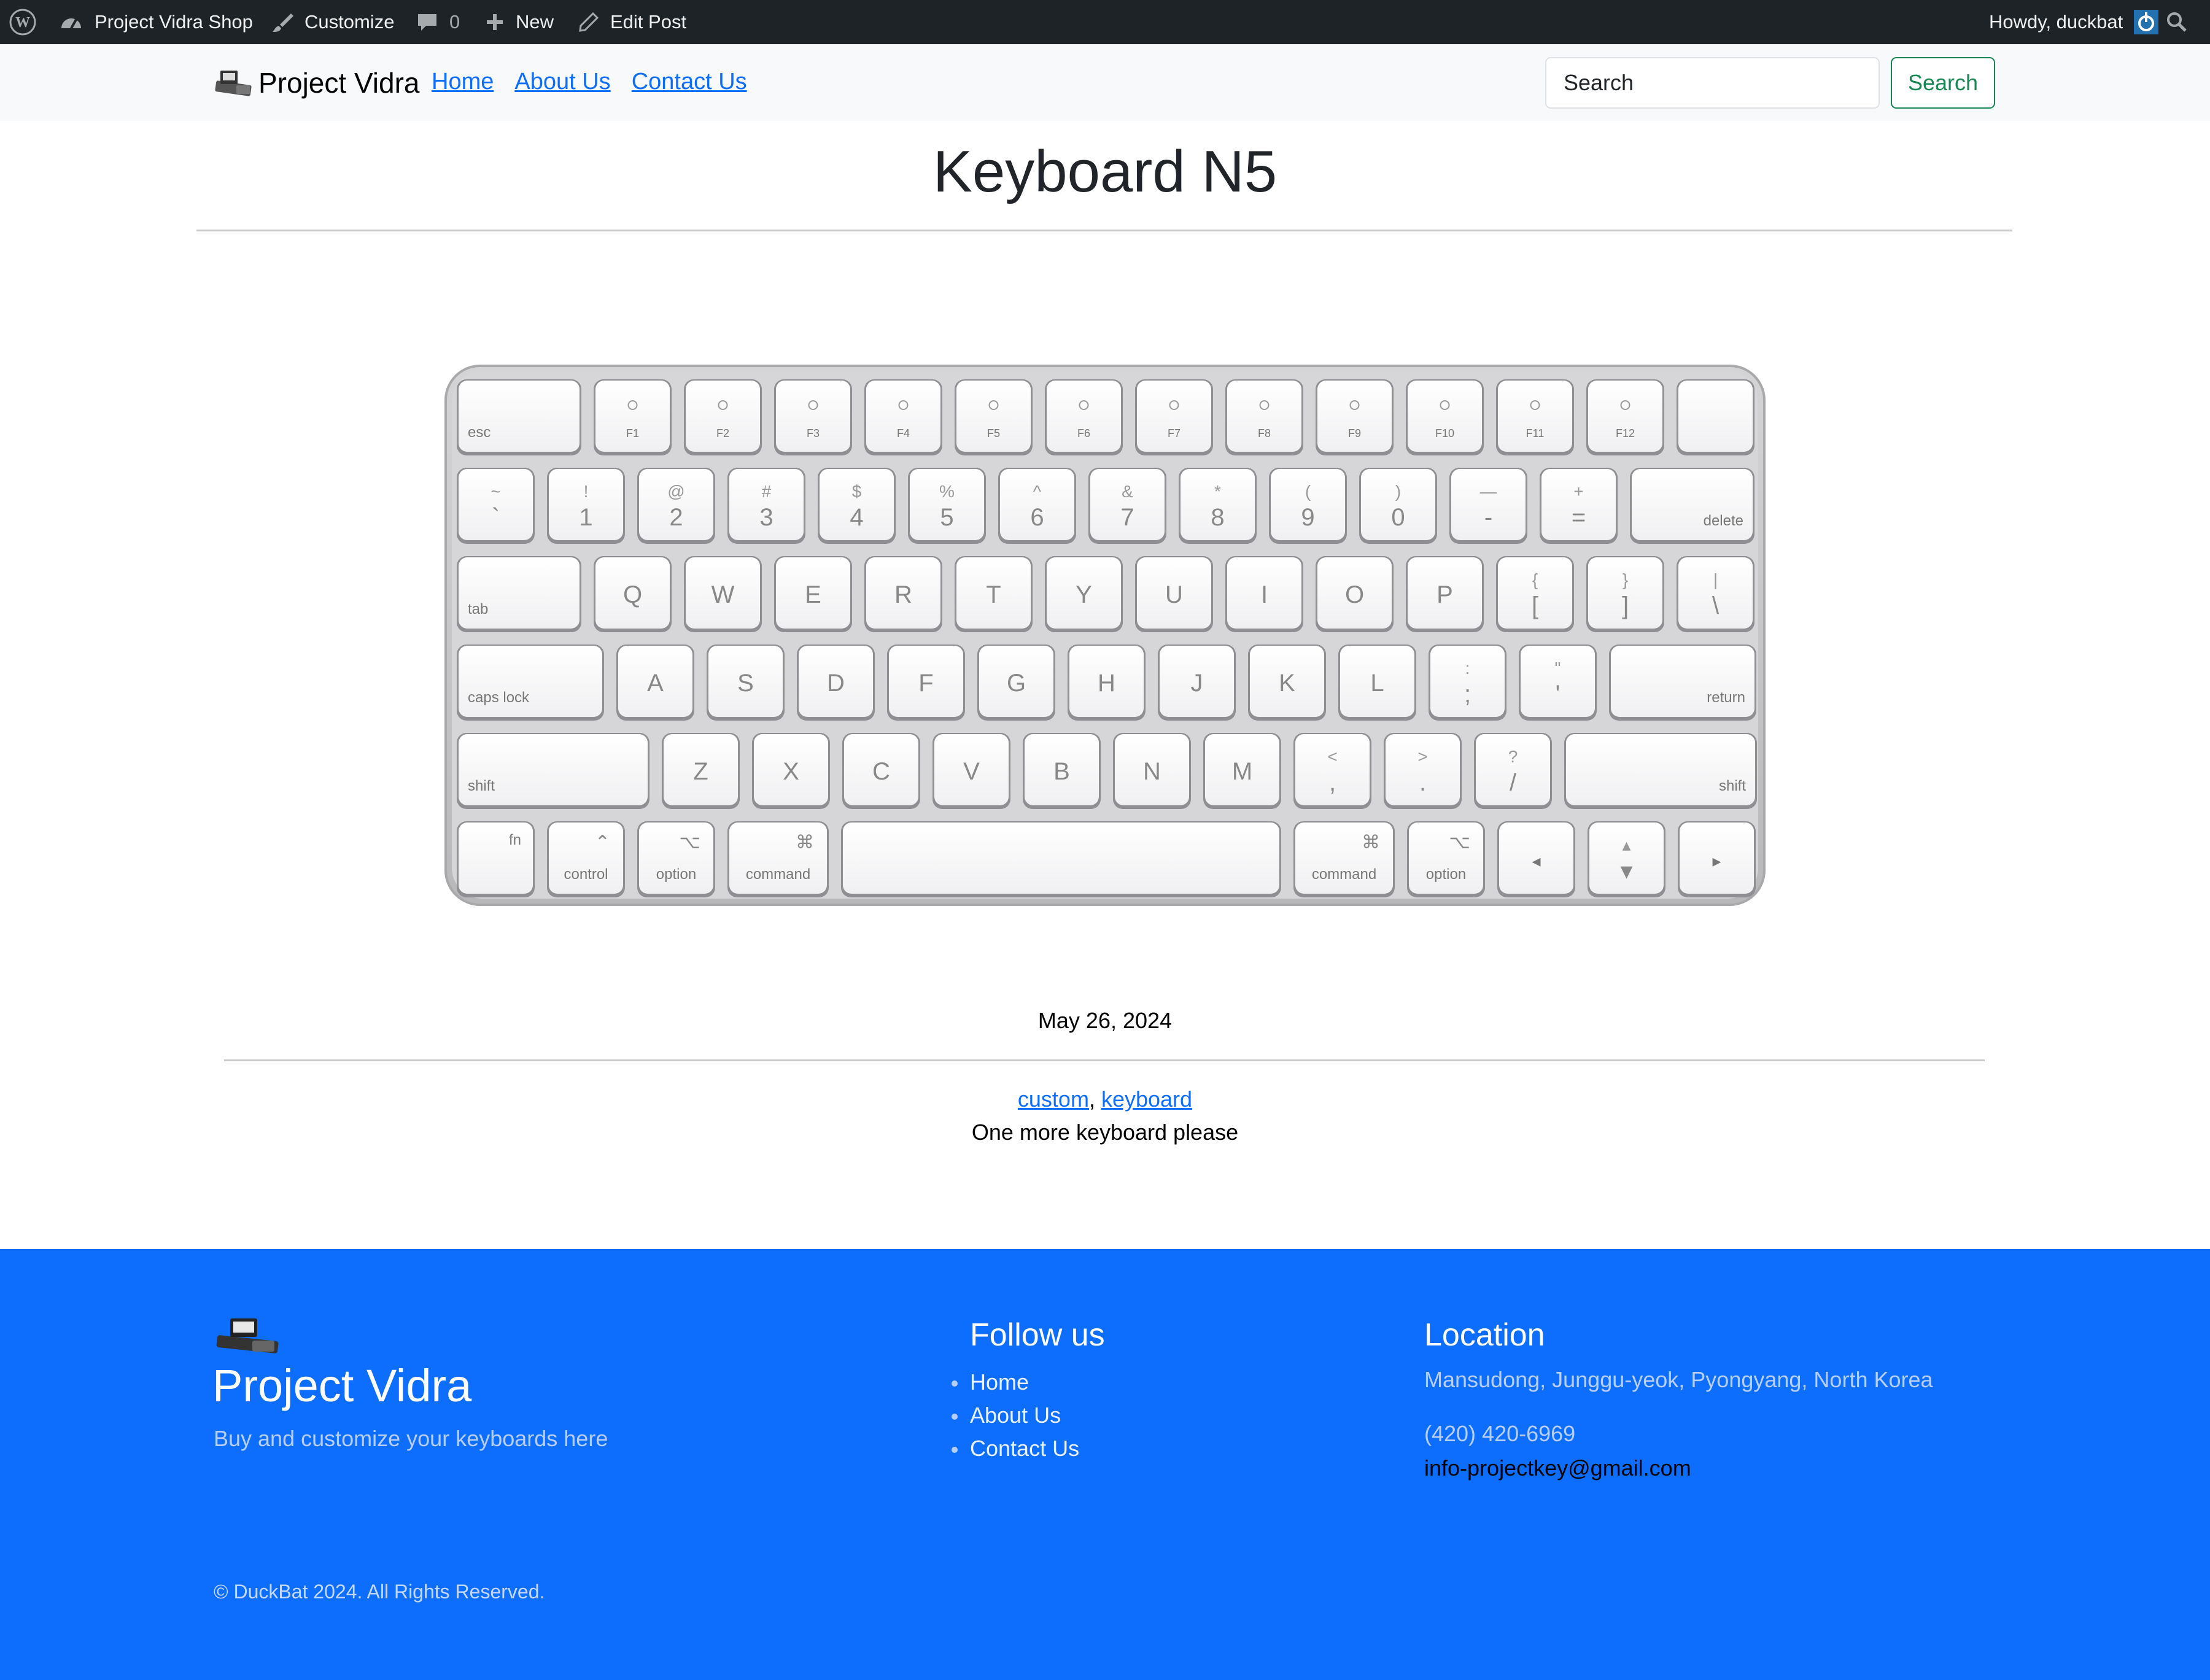 The image size is (2210, 1680). What do you see at coordinates (1559, 694) in the screenshot?
I see `key-legend: '` at bounding box center [1559, 694].